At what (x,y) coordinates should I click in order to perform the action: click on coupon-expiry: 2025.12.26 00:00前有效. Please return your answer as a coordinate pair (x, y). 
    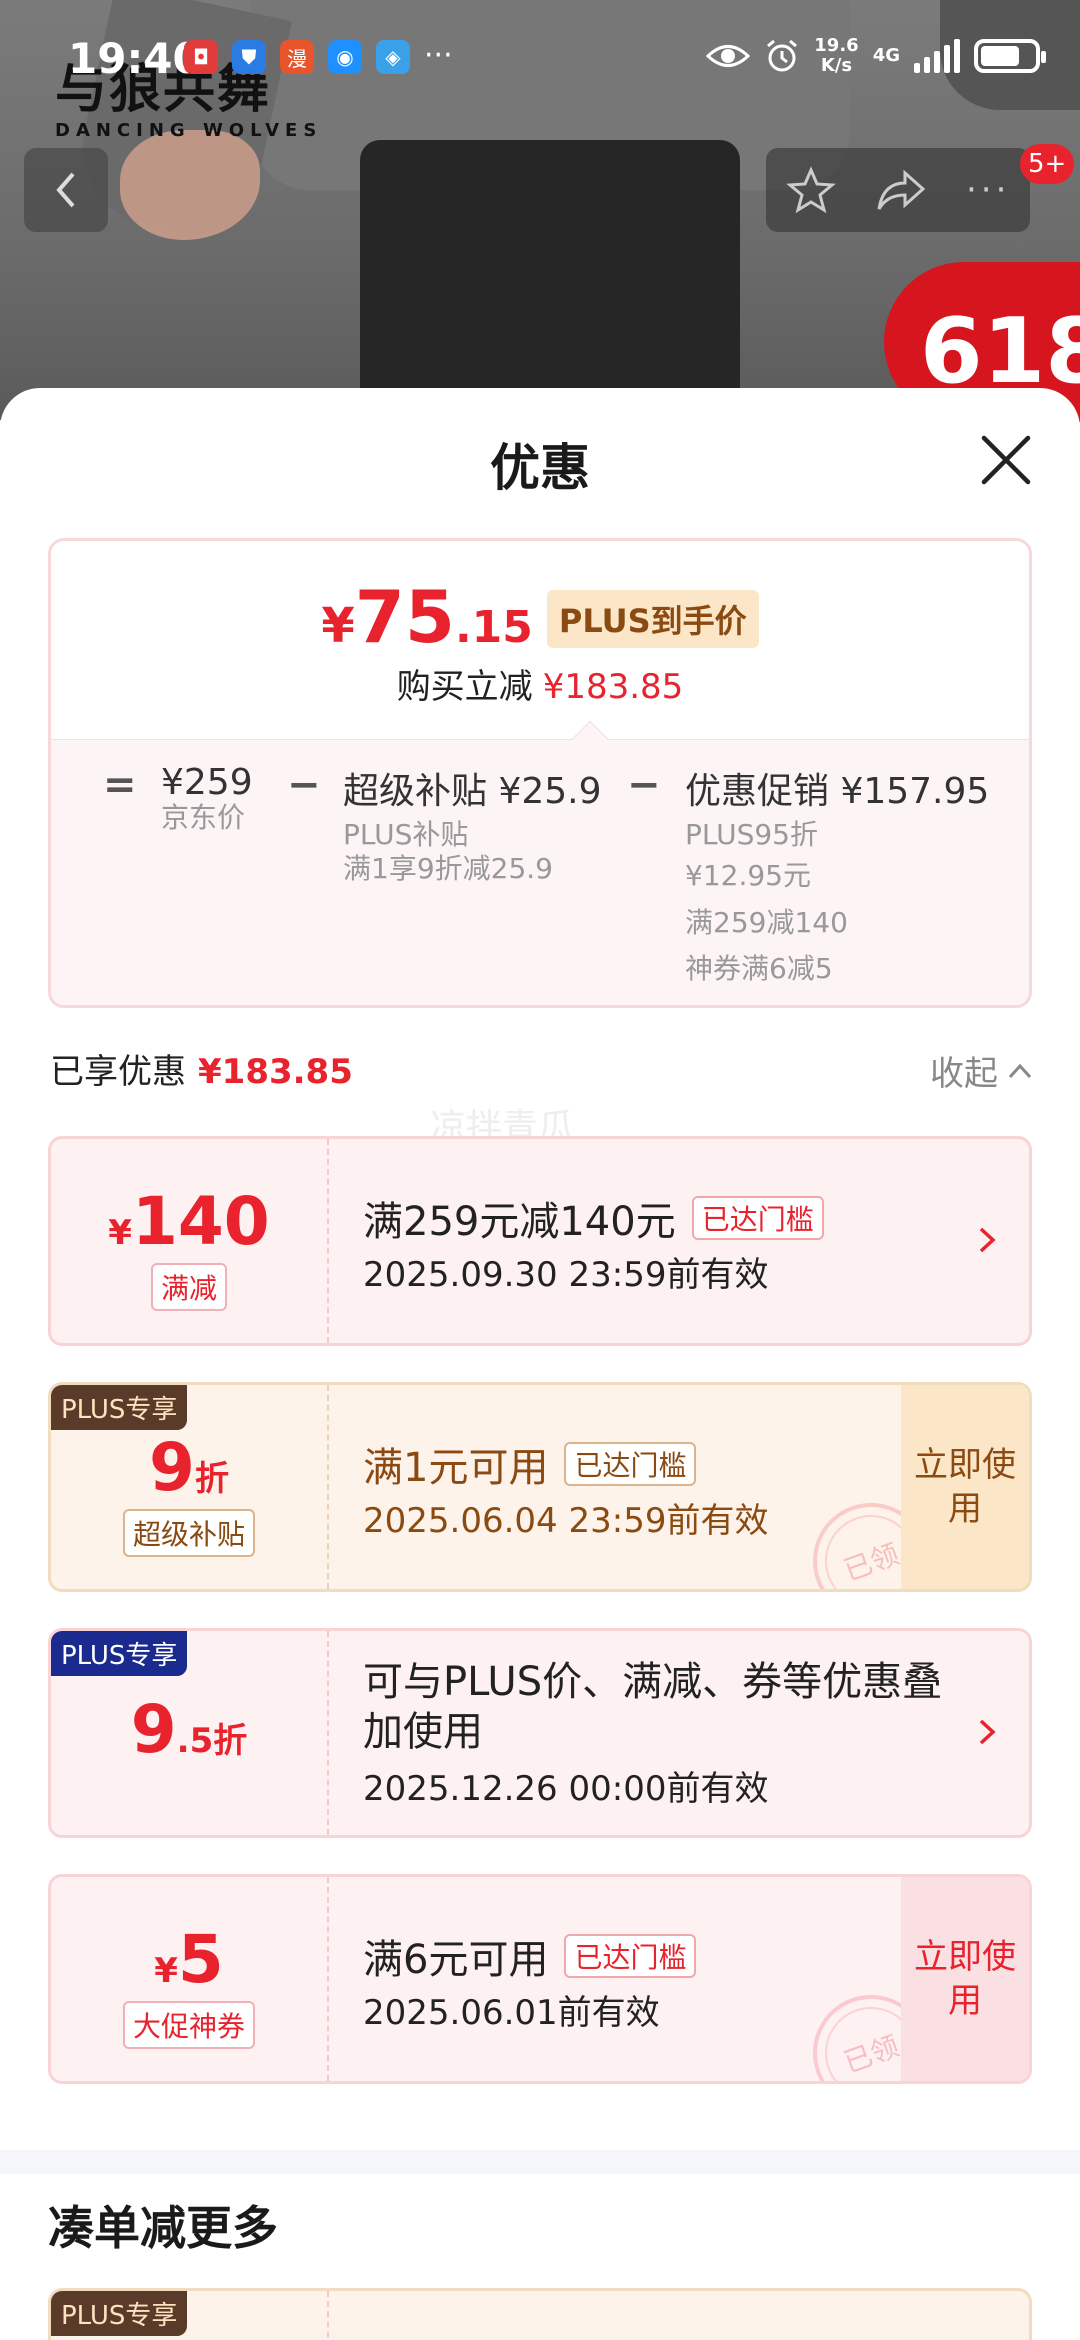
    Looking at the image, I should click on (566, 1789).